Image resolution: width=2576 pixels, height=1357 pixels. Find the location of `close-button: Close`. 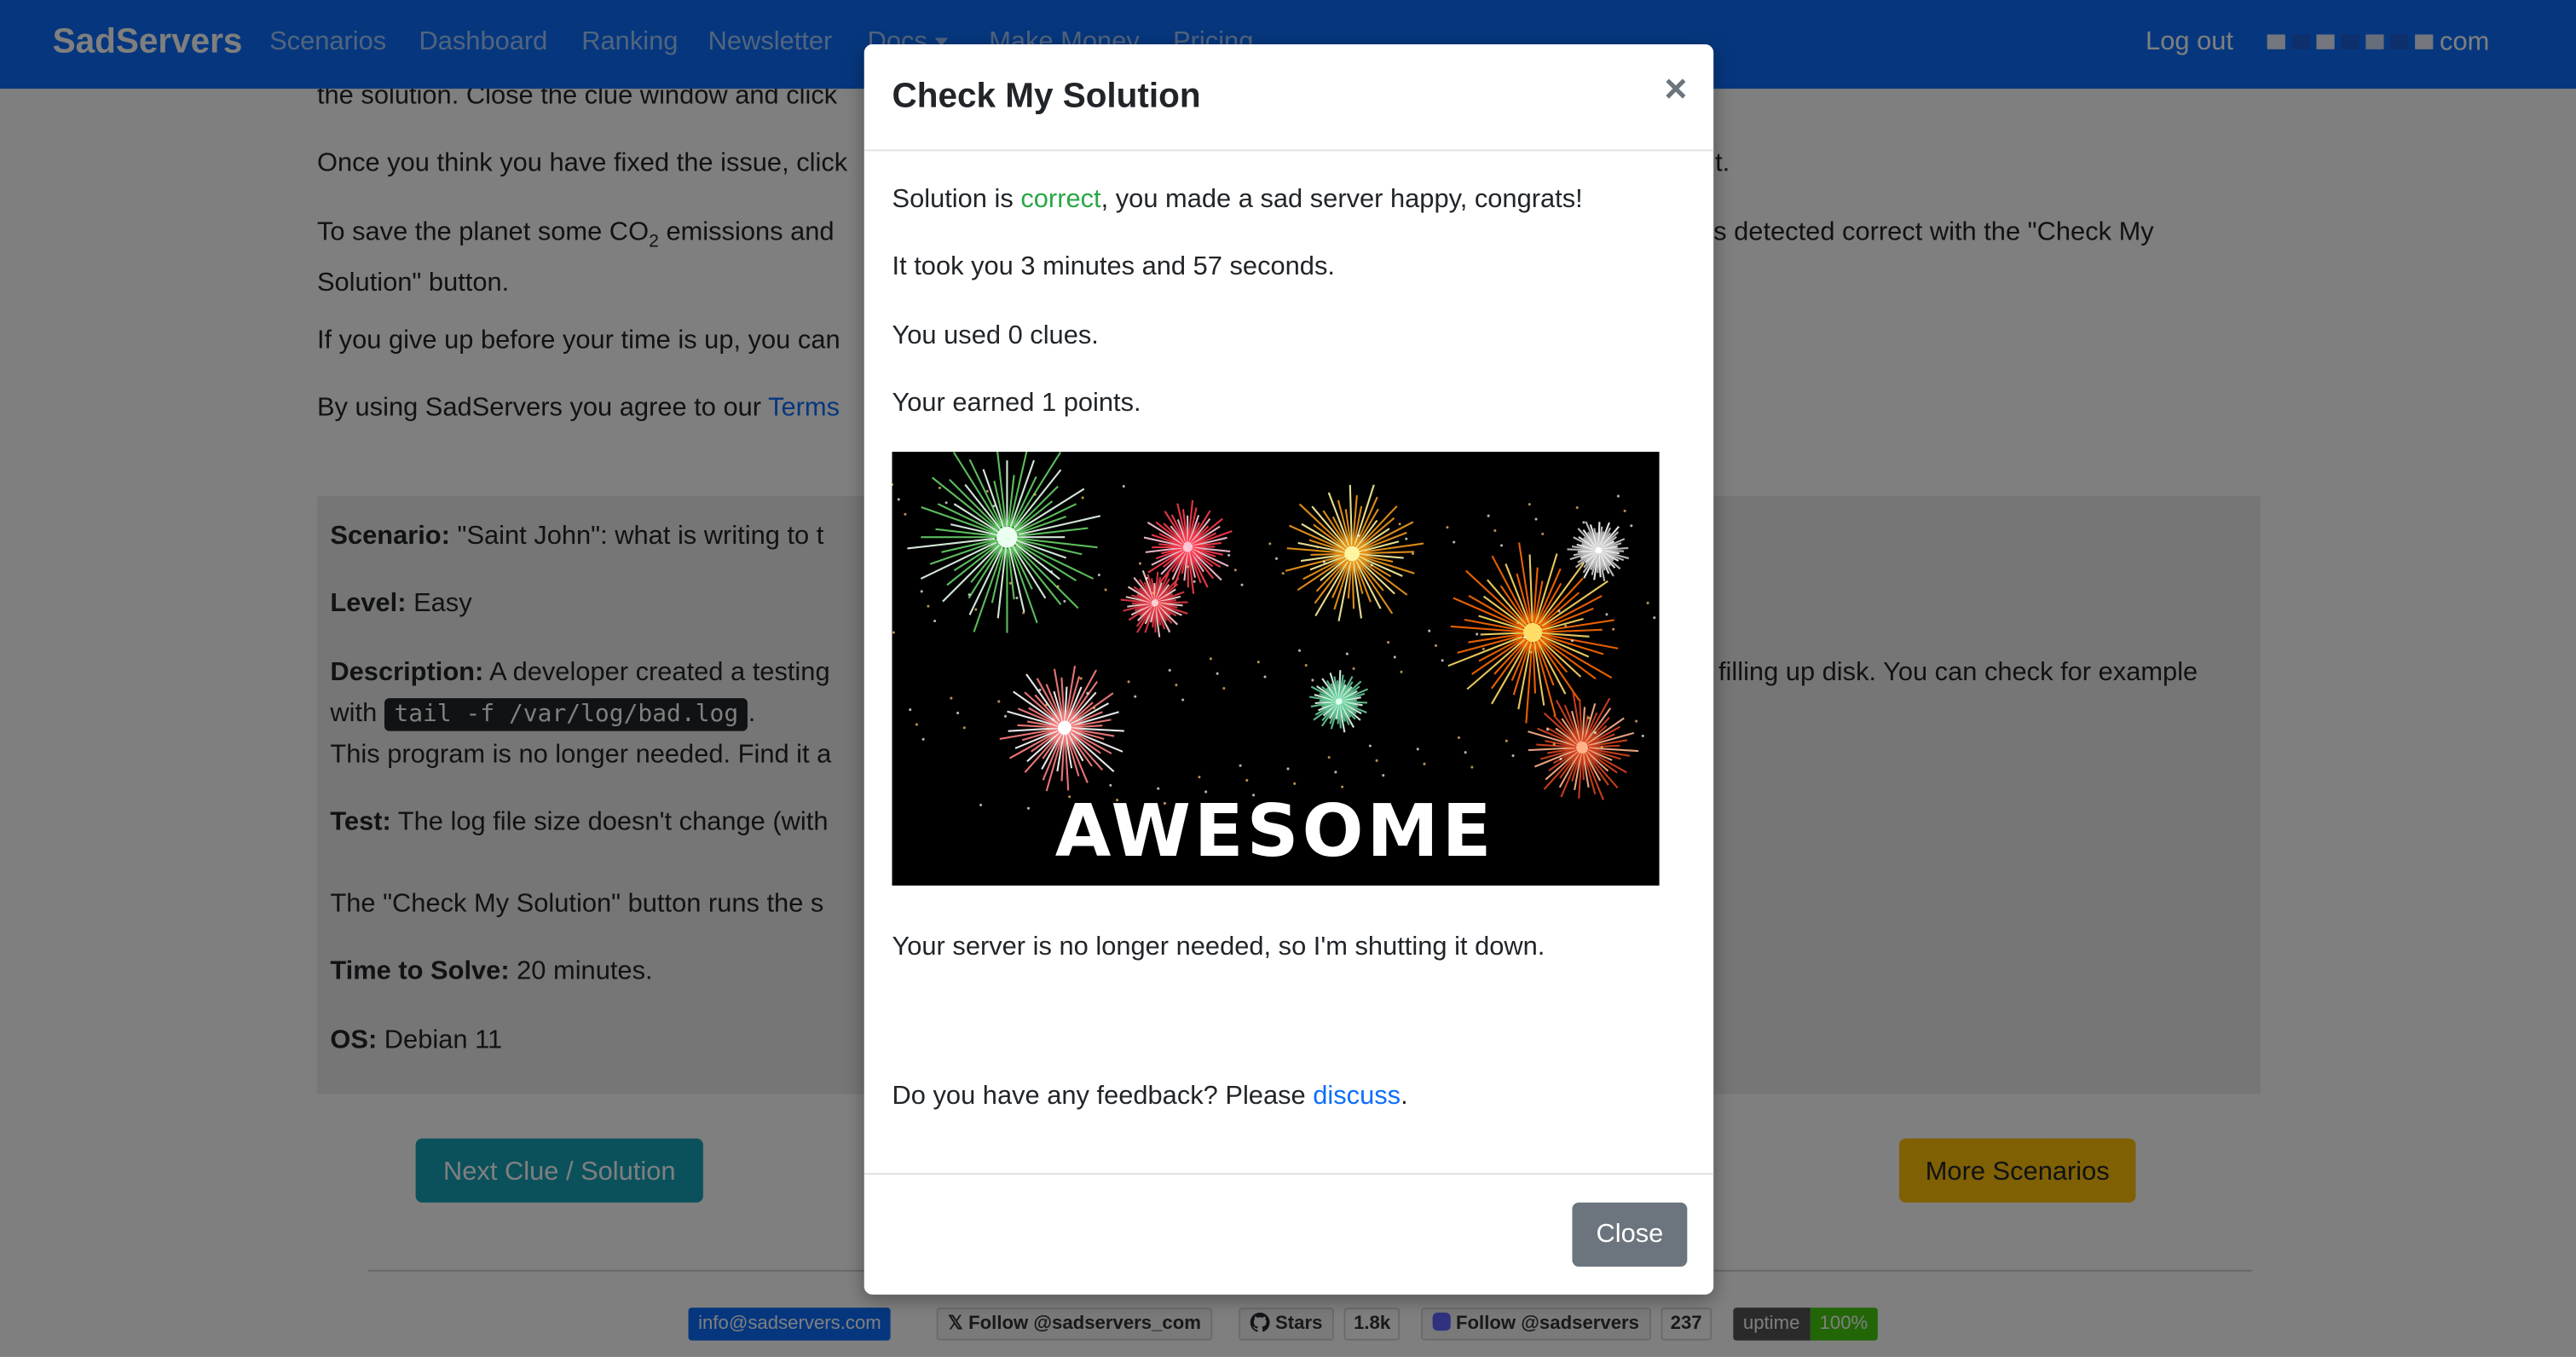

close-button: Close is located at coordinates (1630, 1234).